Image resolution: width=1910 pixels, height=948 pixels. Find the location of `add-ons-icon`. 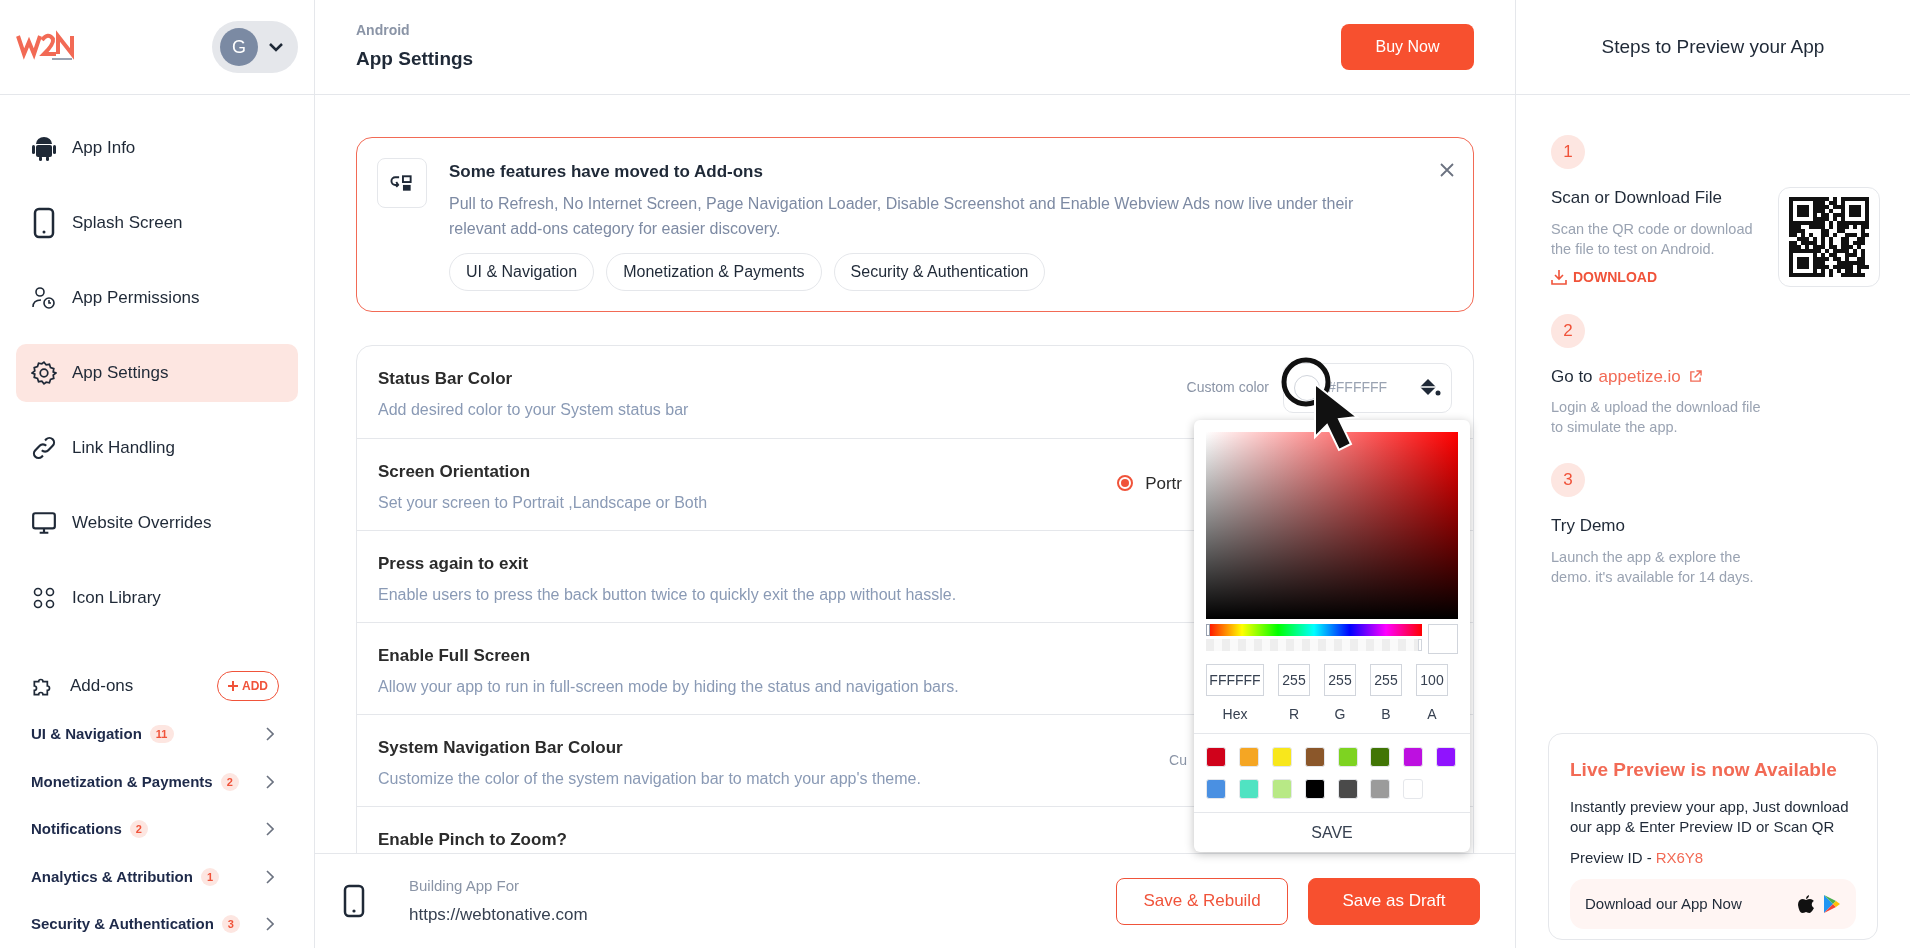

add-ons-icon is located at coordinates (402, 183).